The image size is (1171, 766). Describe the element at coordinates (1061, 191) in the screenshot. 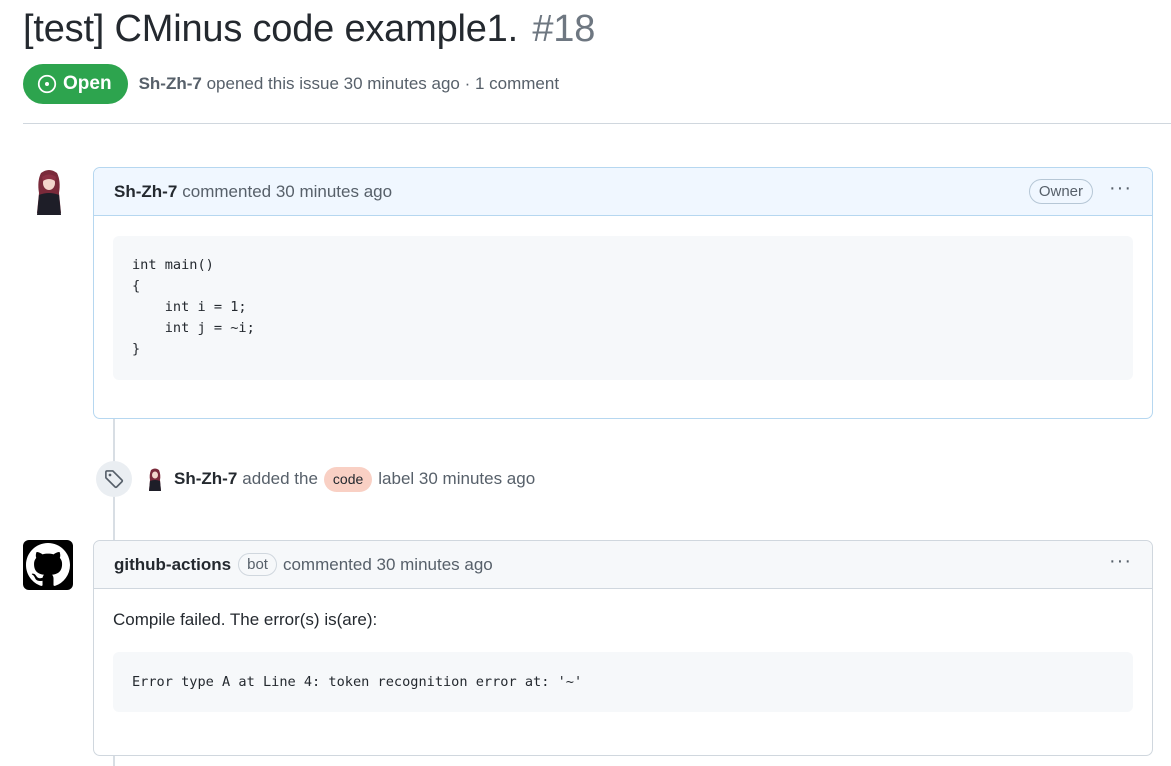

I see `owner-badge: Owner` at that location.